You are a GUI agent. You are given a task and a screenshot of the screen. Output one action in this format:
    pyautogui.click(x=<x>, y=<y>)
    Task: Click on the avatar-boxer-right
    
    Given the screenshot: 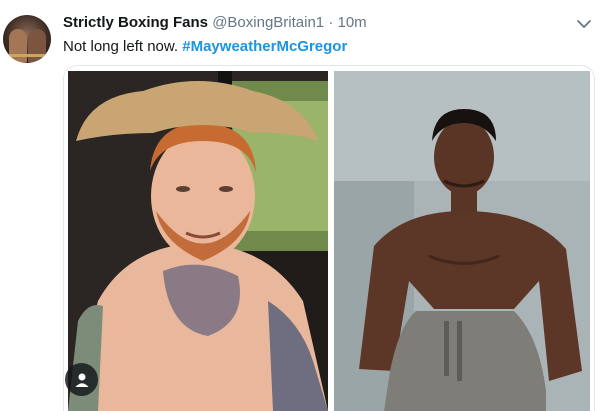 What is the action you would take?
    pyautogui.click(x=37, y=46)
    